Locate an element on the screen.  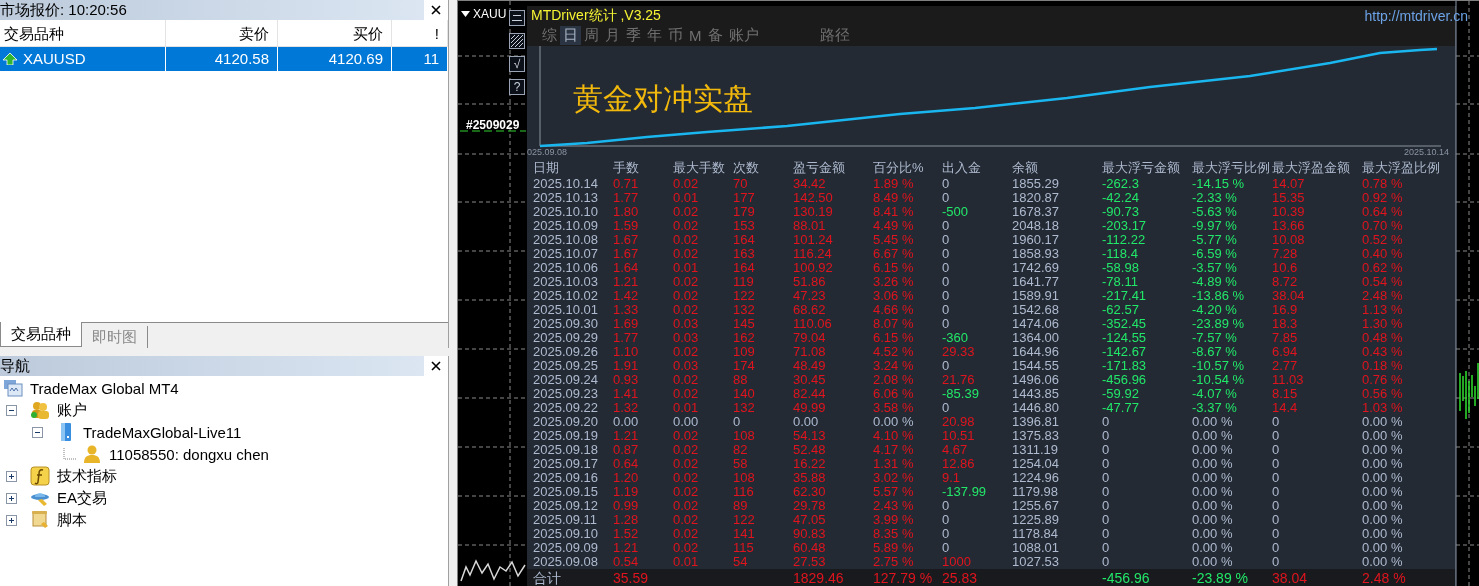
panel-tab: 交易品种 is located at coordinates (41, 334).